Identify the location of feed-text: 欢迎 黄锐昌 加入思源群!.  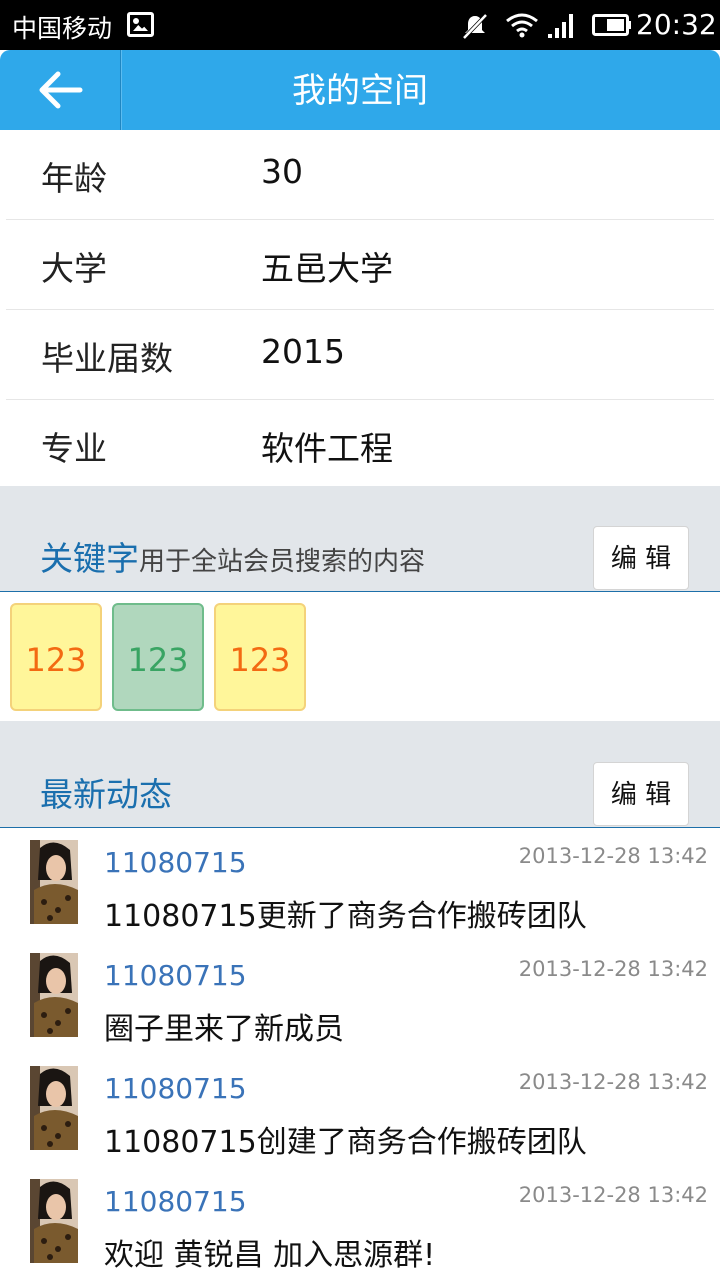
(270, 1255).